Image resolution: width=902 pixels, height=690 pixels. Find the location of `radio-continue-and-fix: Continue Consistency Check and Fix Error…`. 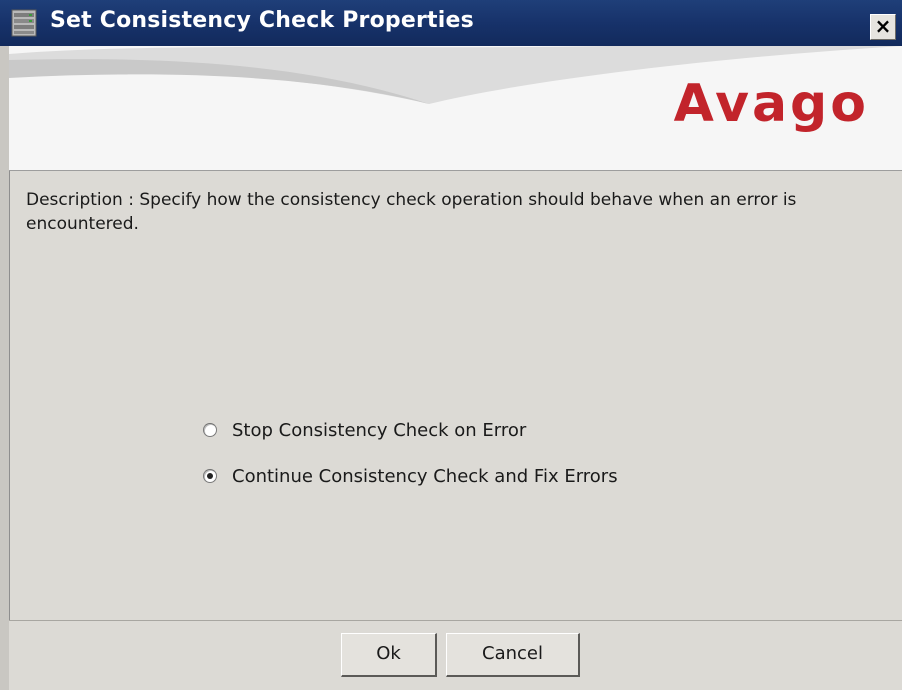

radio-continue-and-fix: Continue Consistency Check and Fix Error… is located at coordinates (410, 476).